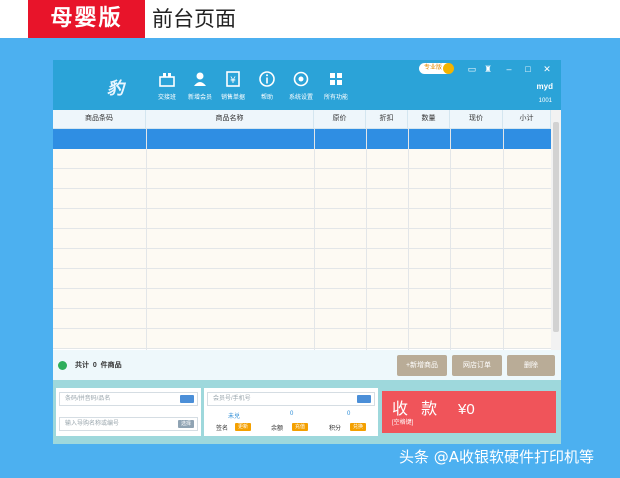 This screenshot has width=620, height=478. Describe the element at coordinates (358, 427) in the screenshot. I see `redeem-chip: 兑换` at that location.